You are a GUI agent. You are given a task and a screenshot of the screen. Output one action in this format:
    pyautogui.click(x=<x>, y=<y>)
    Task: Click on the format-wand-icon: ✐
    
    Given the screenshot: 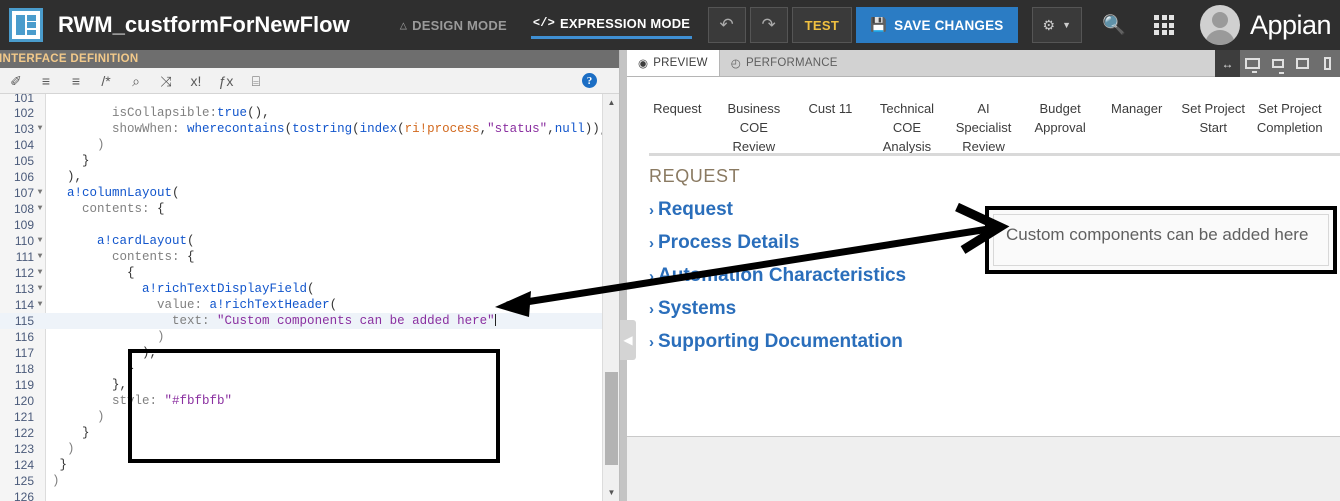 What is the action you would take?
    pyautogui.click(x=16, y=81)
    